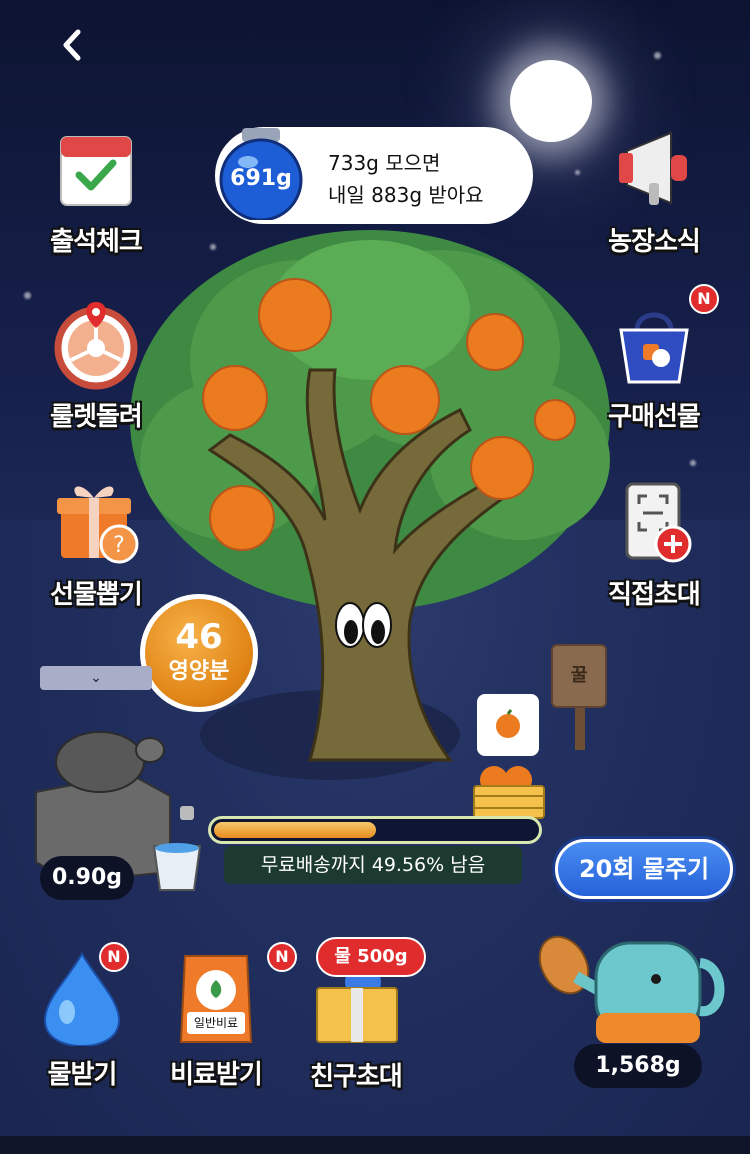 Image resolution: width=750 pixels, height=1154 pixels. What do you see at coordinates (654, 170) in the screenshot?
I see `megaphone-icon` at bounding box center [654, 170].